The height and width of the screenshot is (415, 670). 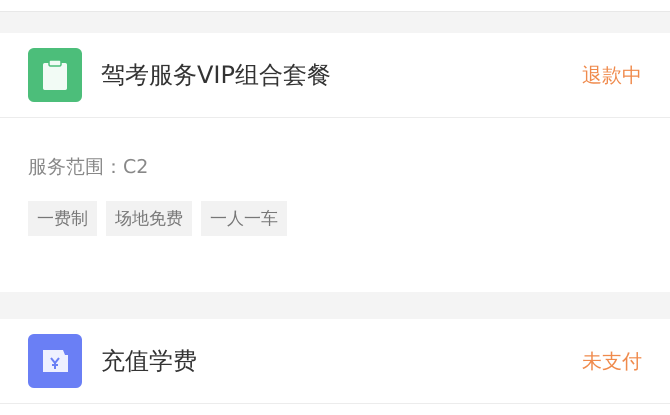 I want to click on order-title: 驾考服务VIP组合套餐, so click(x=216, y=75).